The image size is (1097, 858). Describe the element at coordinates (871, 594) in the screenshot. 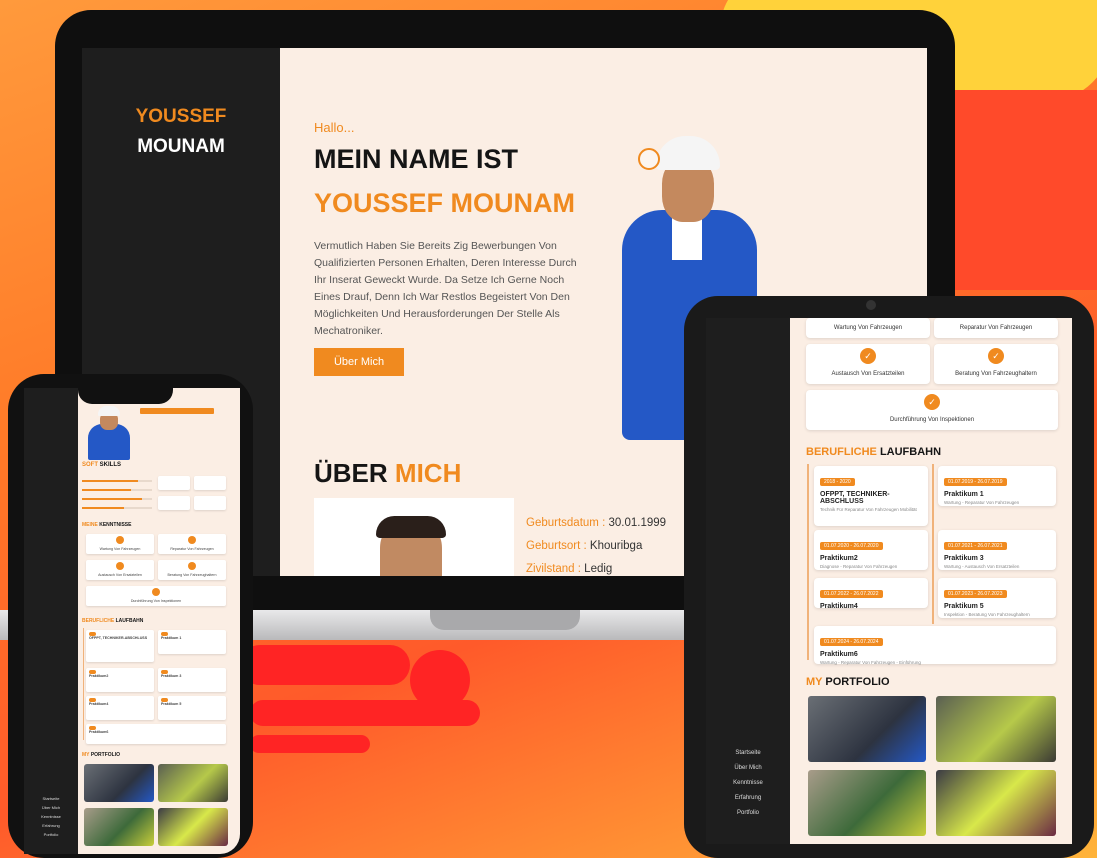

I see `career-entry: 01.07.2022 - 26.07.2022 Praktikum4` at that location.